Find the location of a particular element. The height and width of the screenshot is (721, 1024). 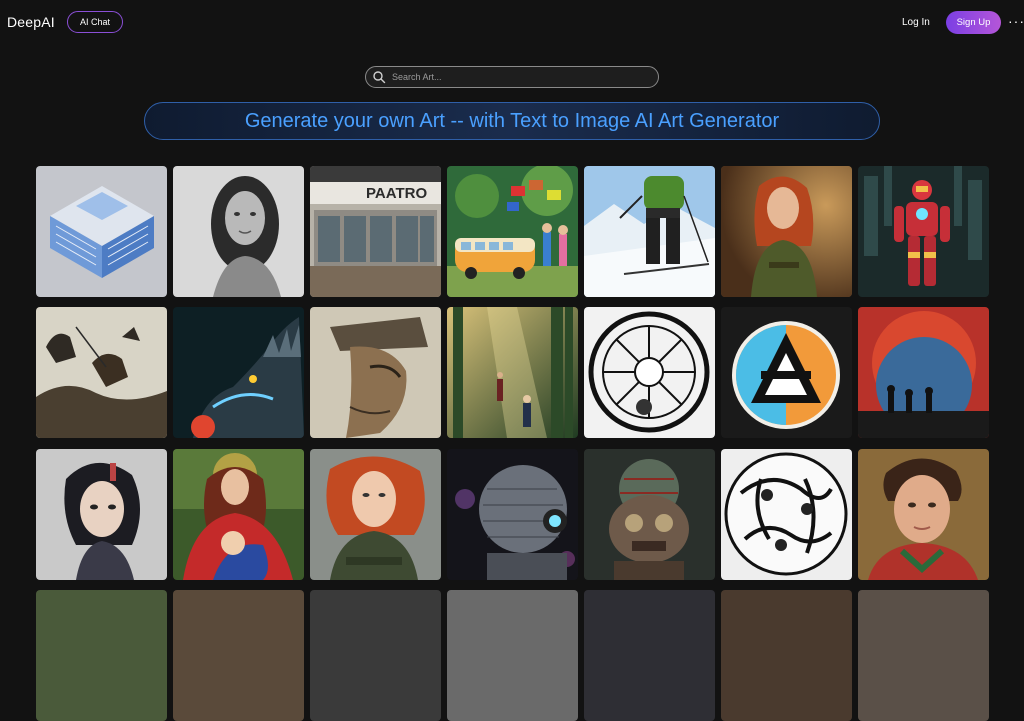

art-image: PAATRO is located at coordinates (375, 231).